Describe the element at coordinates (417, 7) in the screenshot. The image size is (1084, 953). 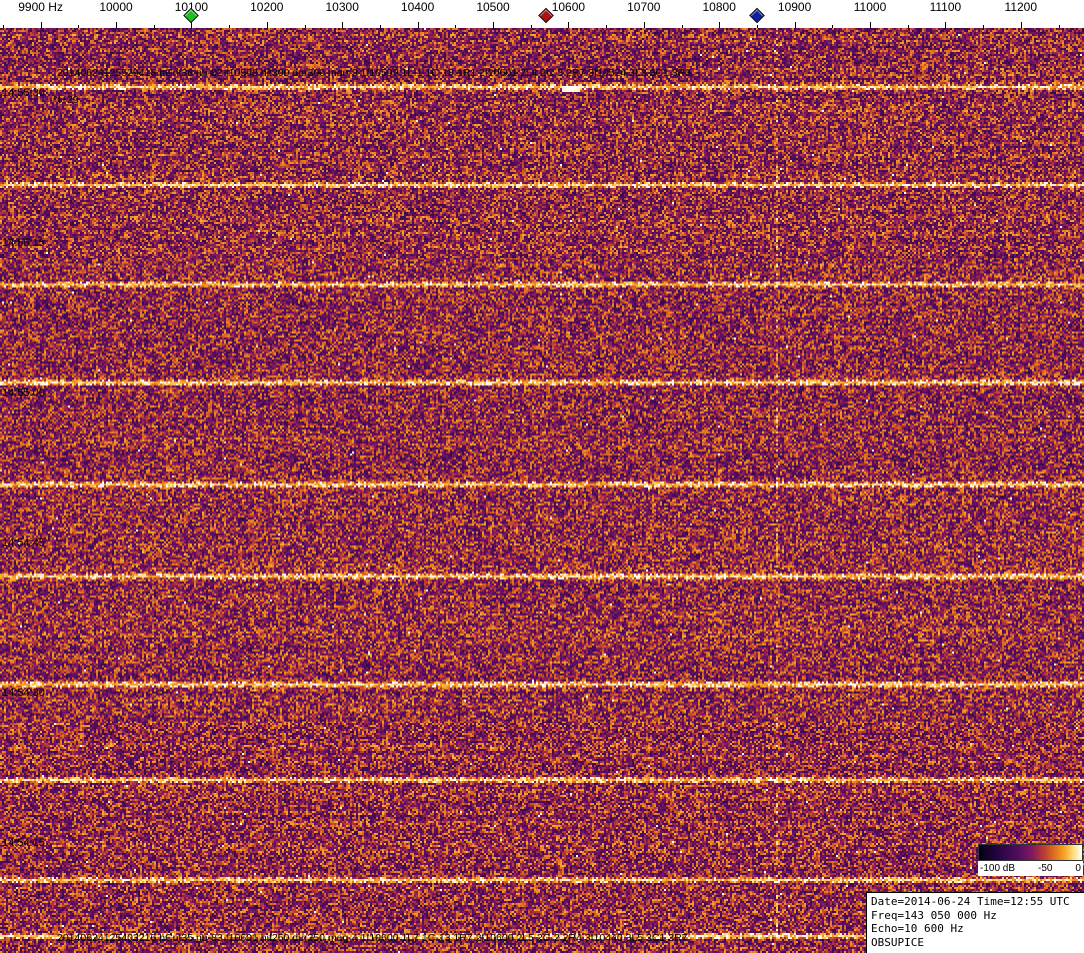
I see `freq-tick-label: 10400` at that location.